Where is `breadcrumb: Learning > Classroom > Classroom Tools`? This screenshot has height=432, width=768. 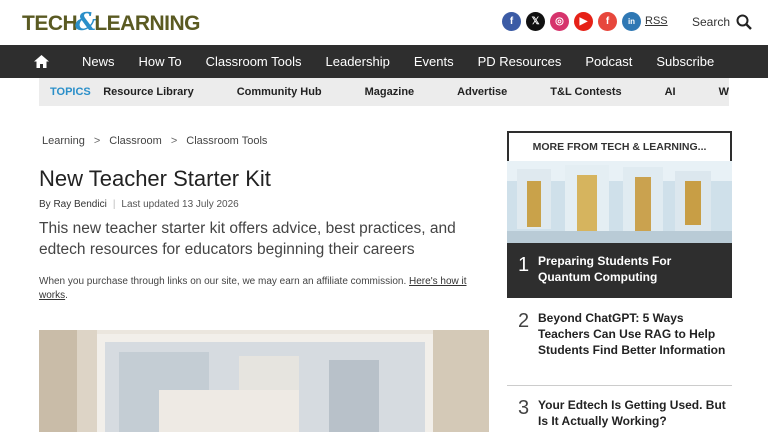
breadcrumb: Learning > Classroom > Classroom Tools is located at coordinates (155, 141).